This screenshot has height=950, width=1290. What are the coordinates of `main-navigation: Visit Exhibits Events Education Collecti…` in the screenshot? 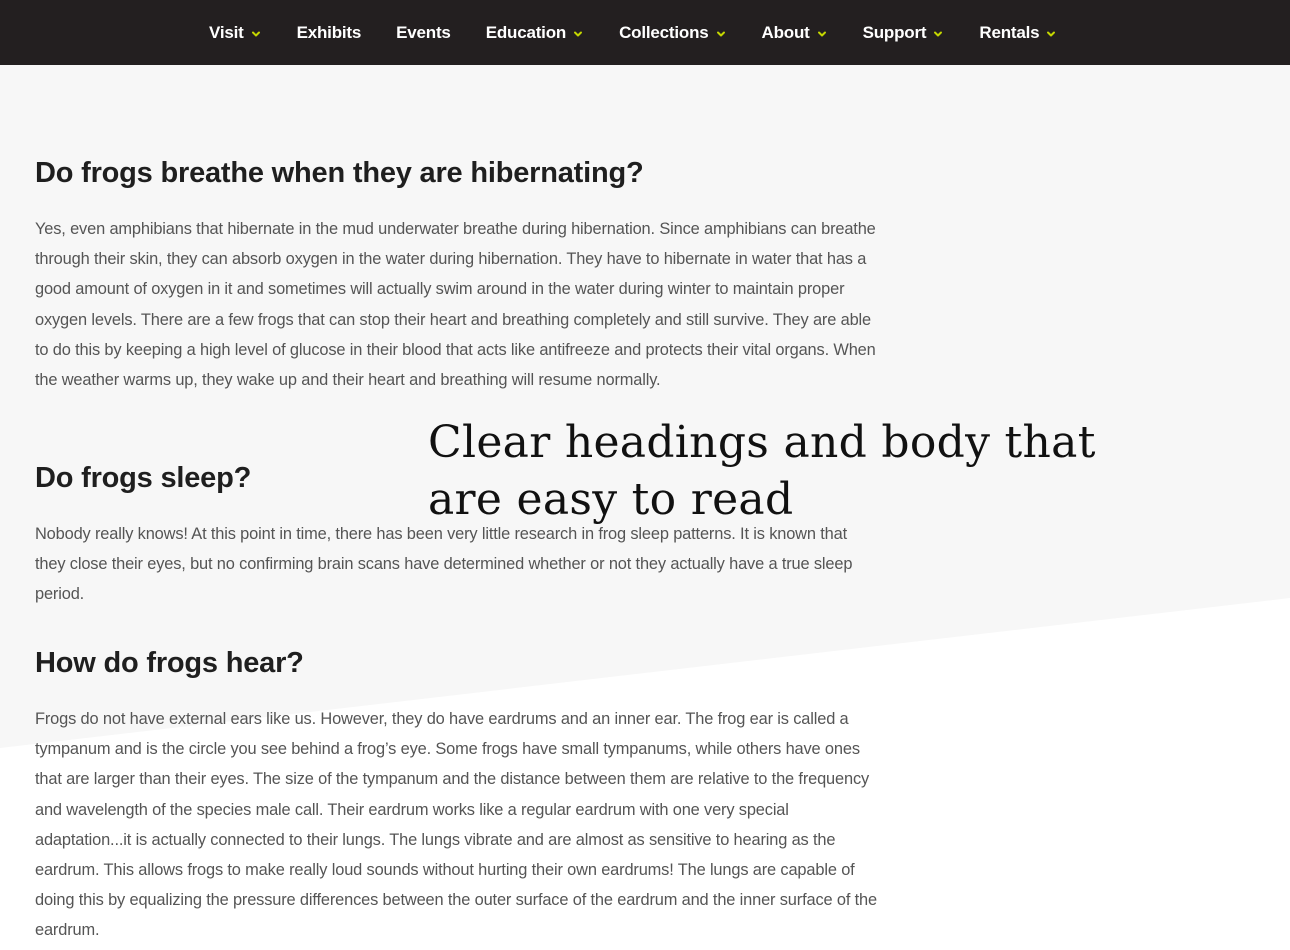 It's located at (645, 32).